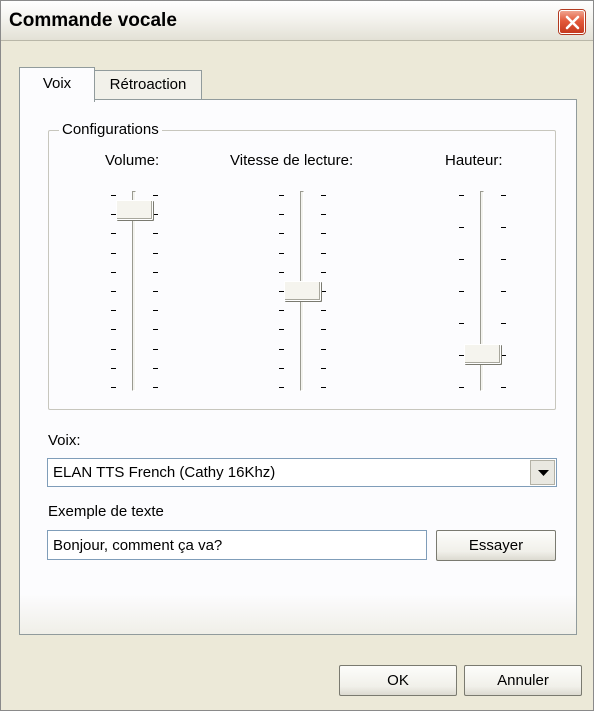 The height and width of the screenshot is (711, 594). I want to click on chevron-down-icon, so click(543, 473).